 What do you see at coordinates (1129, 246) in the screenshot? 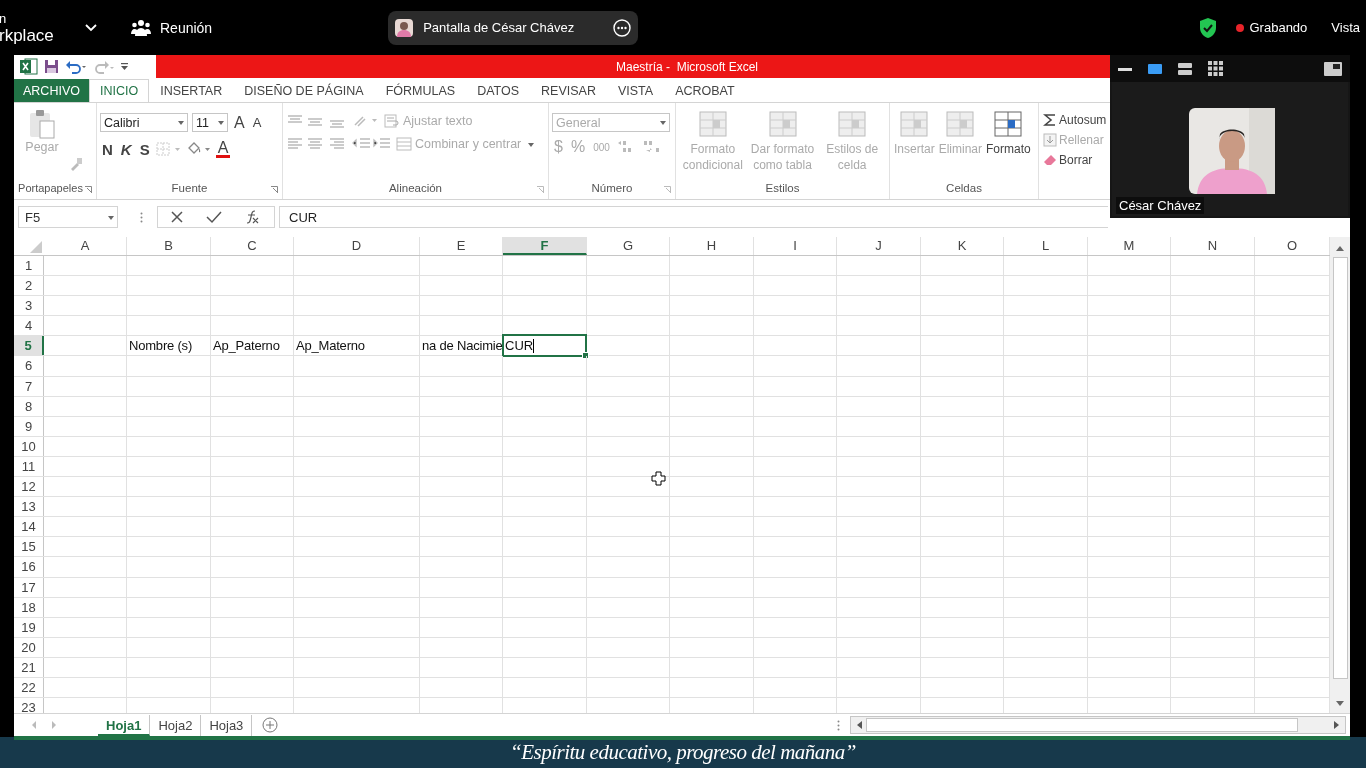
I see `column-header: M` at bounding box center [1129, 246].